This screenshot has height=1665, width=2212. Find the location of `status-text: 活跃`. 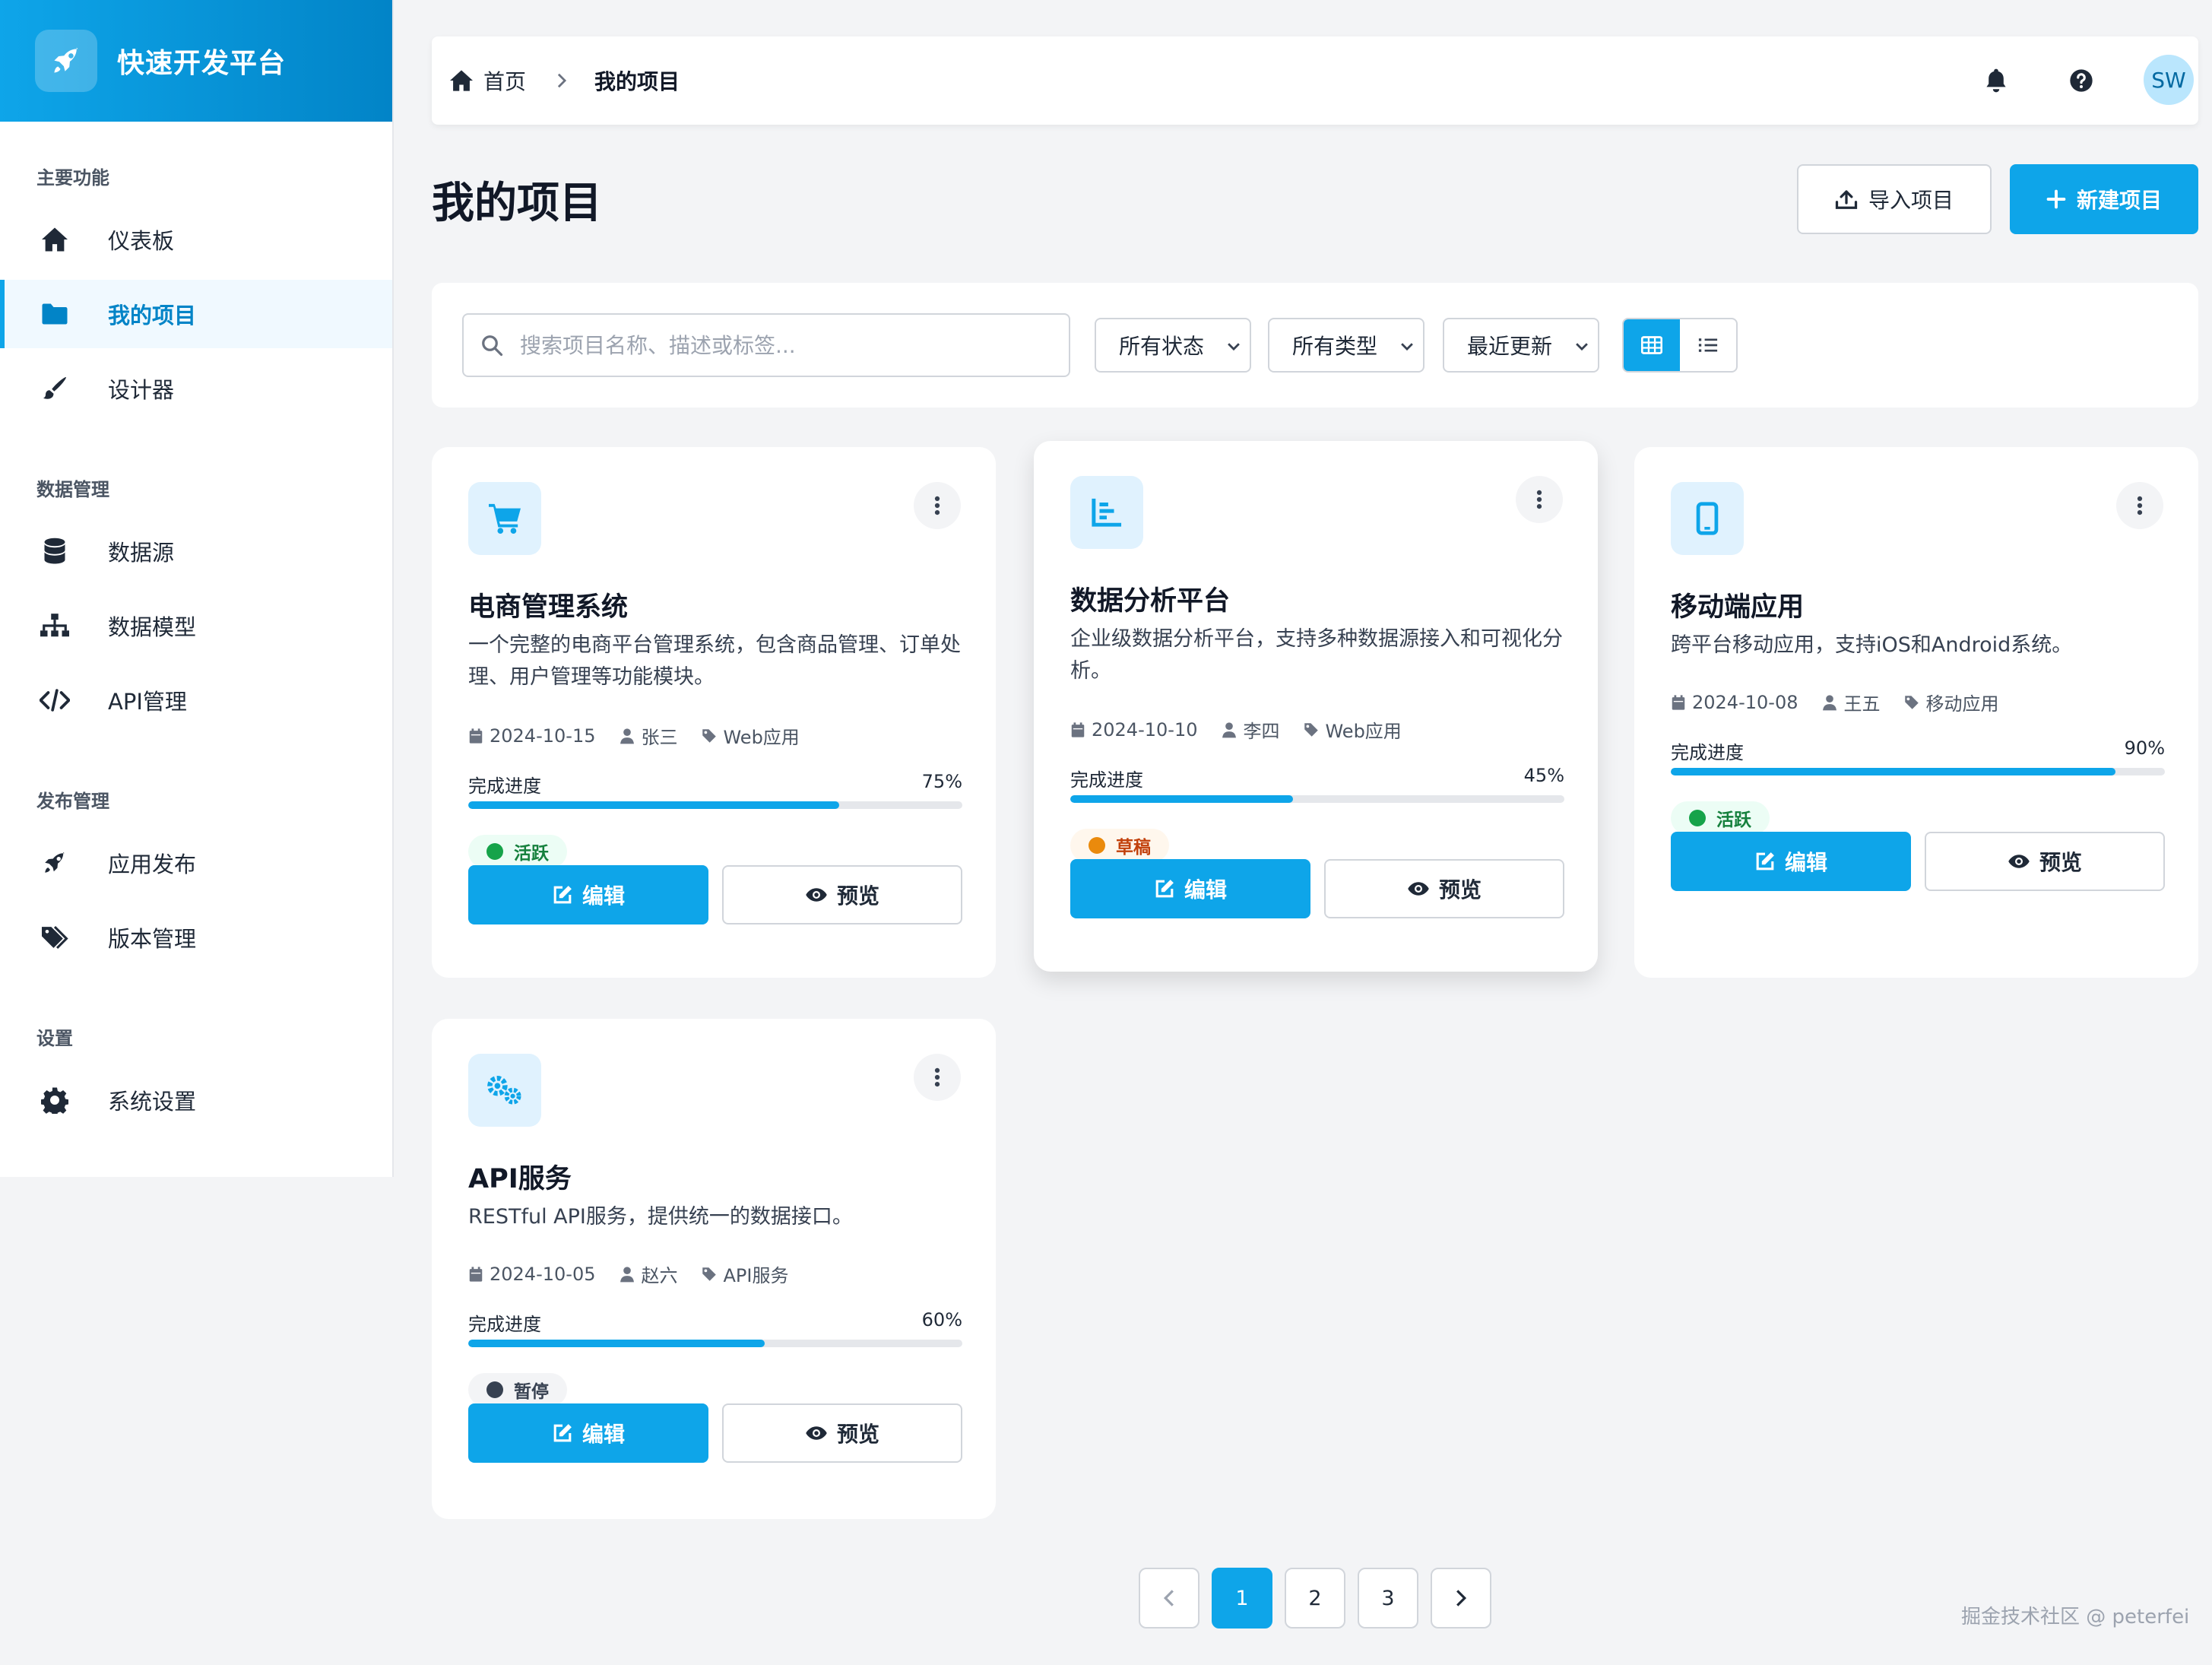

status-text: 活跃 is located at coordinates (531, 854).